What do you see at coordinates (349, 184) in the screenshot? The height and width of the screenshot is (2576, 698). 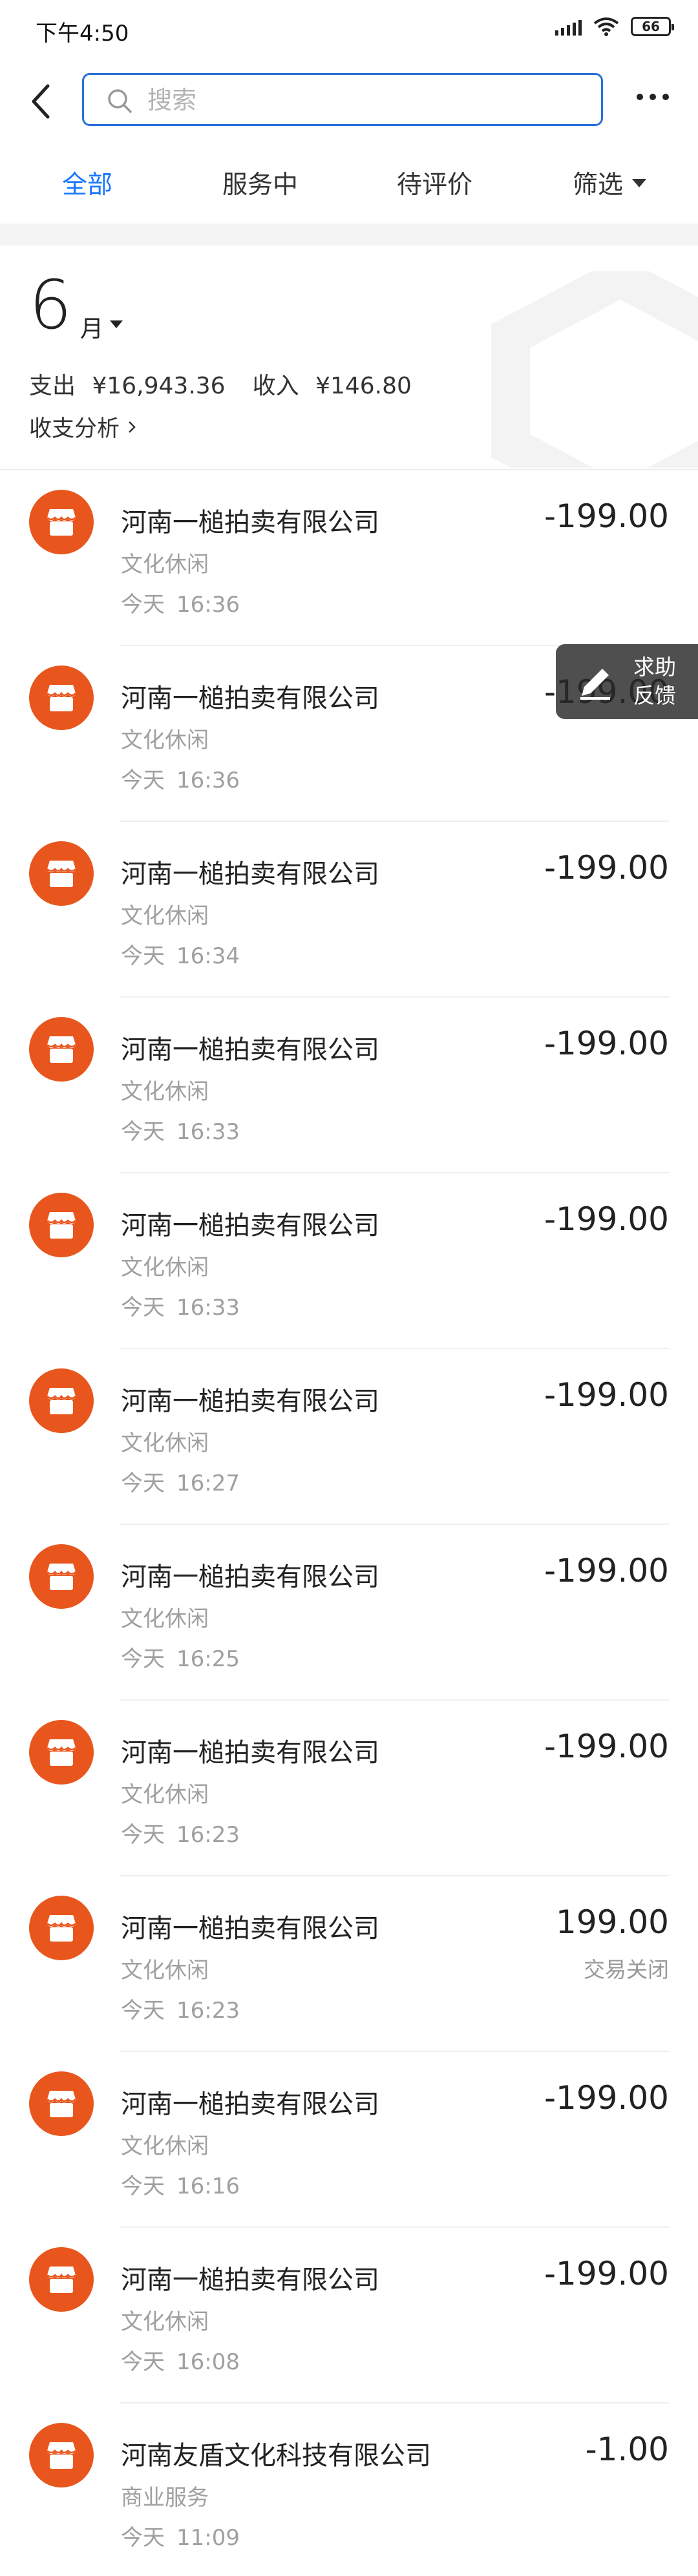 I see `tab-bar: 全部 服务中 待评价 筛选` at bounding box center [349, 184].